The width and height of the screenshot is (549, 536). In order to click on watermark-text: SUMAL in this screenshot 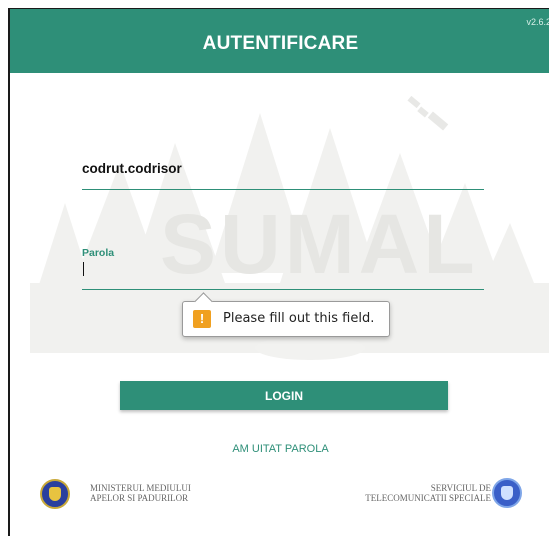, I will do `click(319, 244)`.